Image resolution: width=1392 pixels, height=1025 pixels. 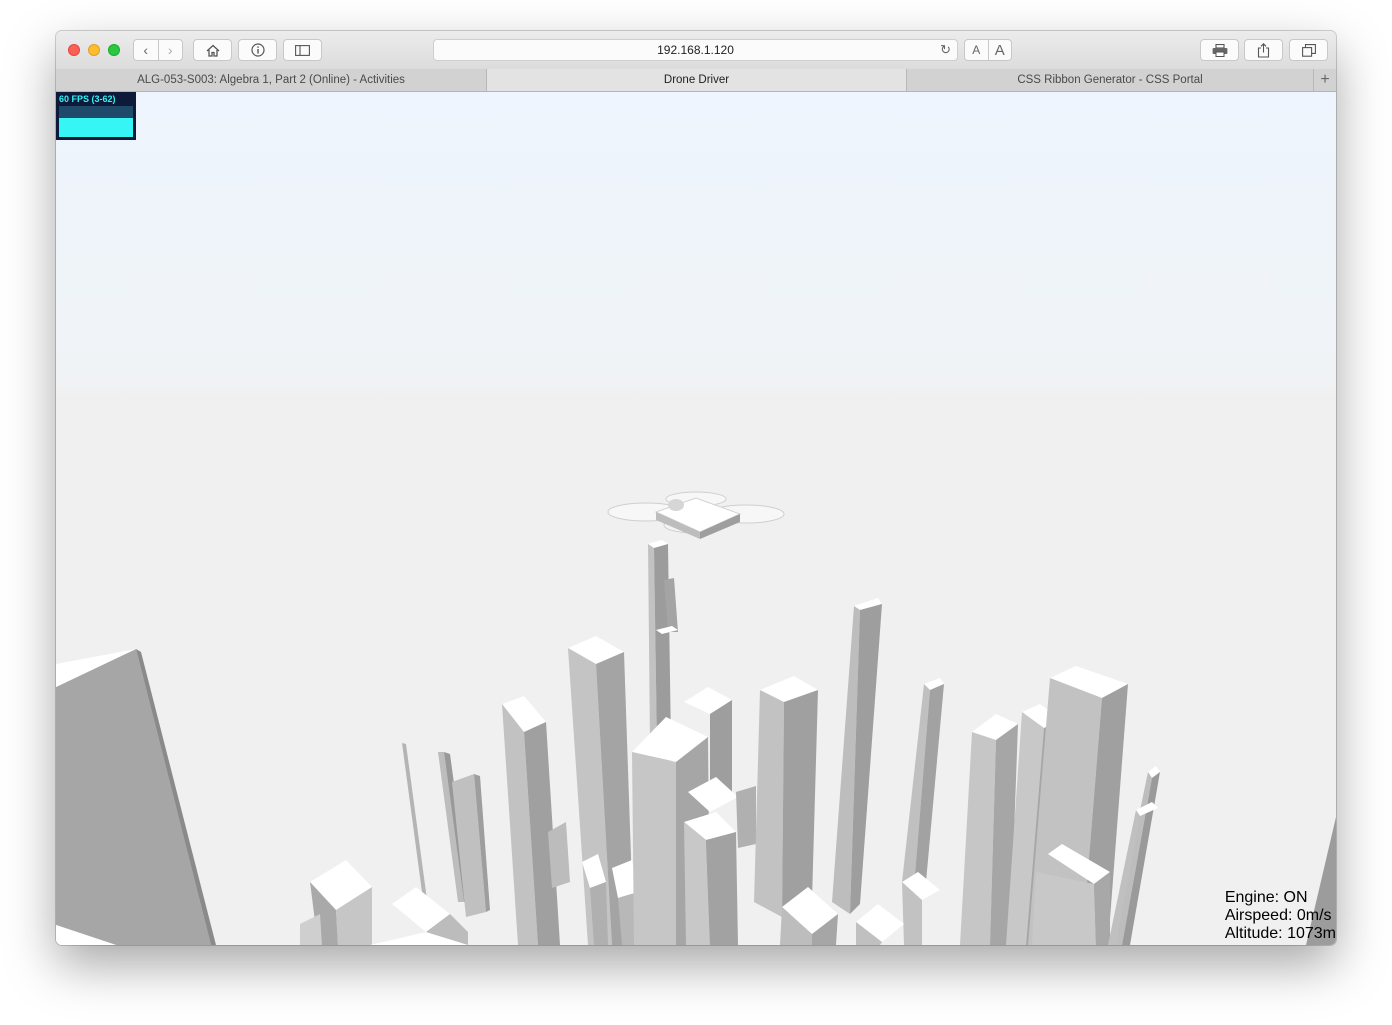 I want to click on font-larger-label: A, so click(x=999, y=50).